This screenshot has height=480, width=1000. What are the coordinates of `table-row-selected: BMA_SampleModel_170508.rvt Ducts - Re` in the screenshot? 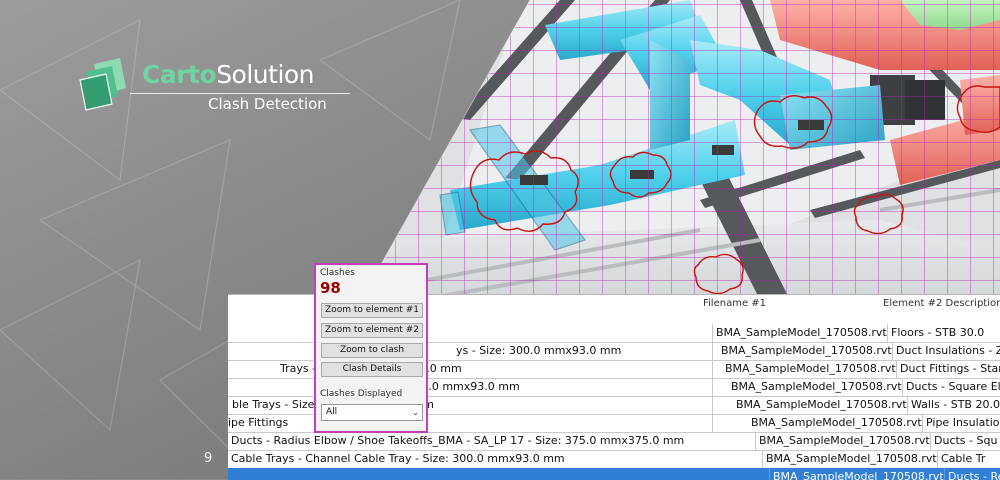 It's located at (614, 474).